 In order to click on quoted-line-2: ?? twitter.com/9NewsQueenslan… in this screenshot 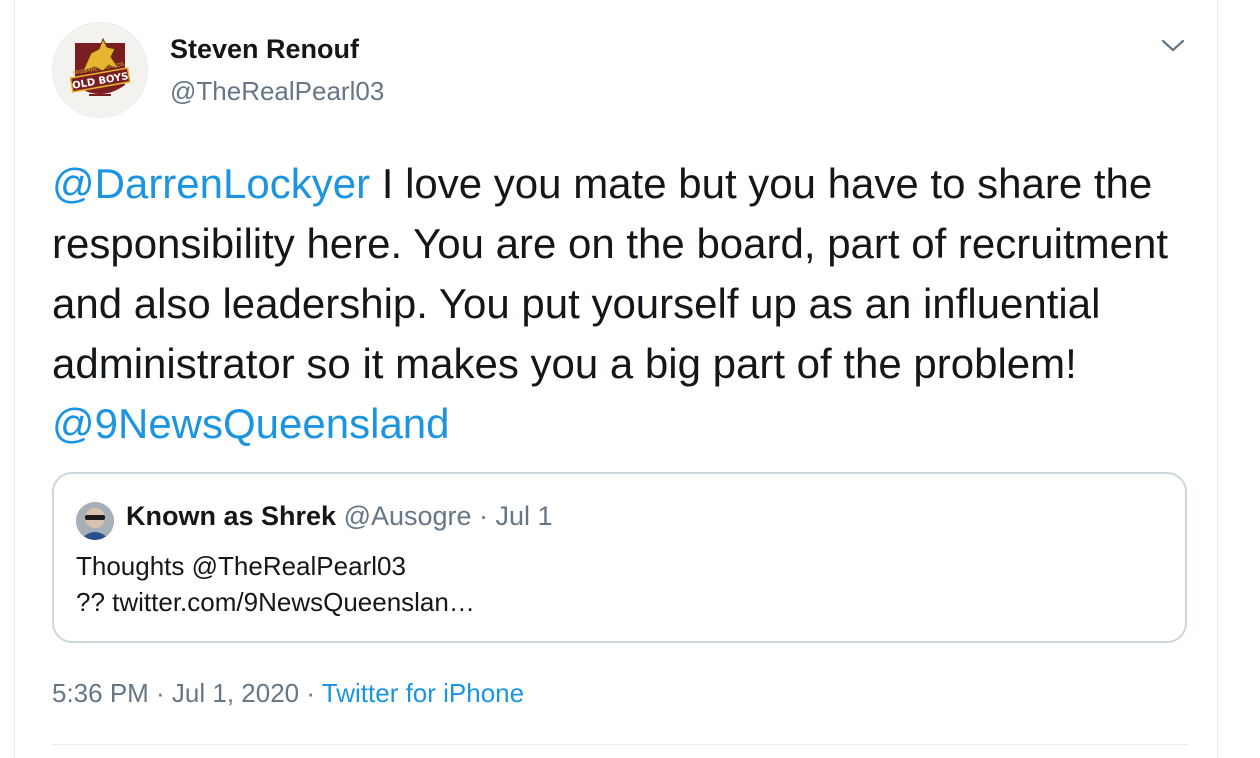, I will do `click(275, 602)`.